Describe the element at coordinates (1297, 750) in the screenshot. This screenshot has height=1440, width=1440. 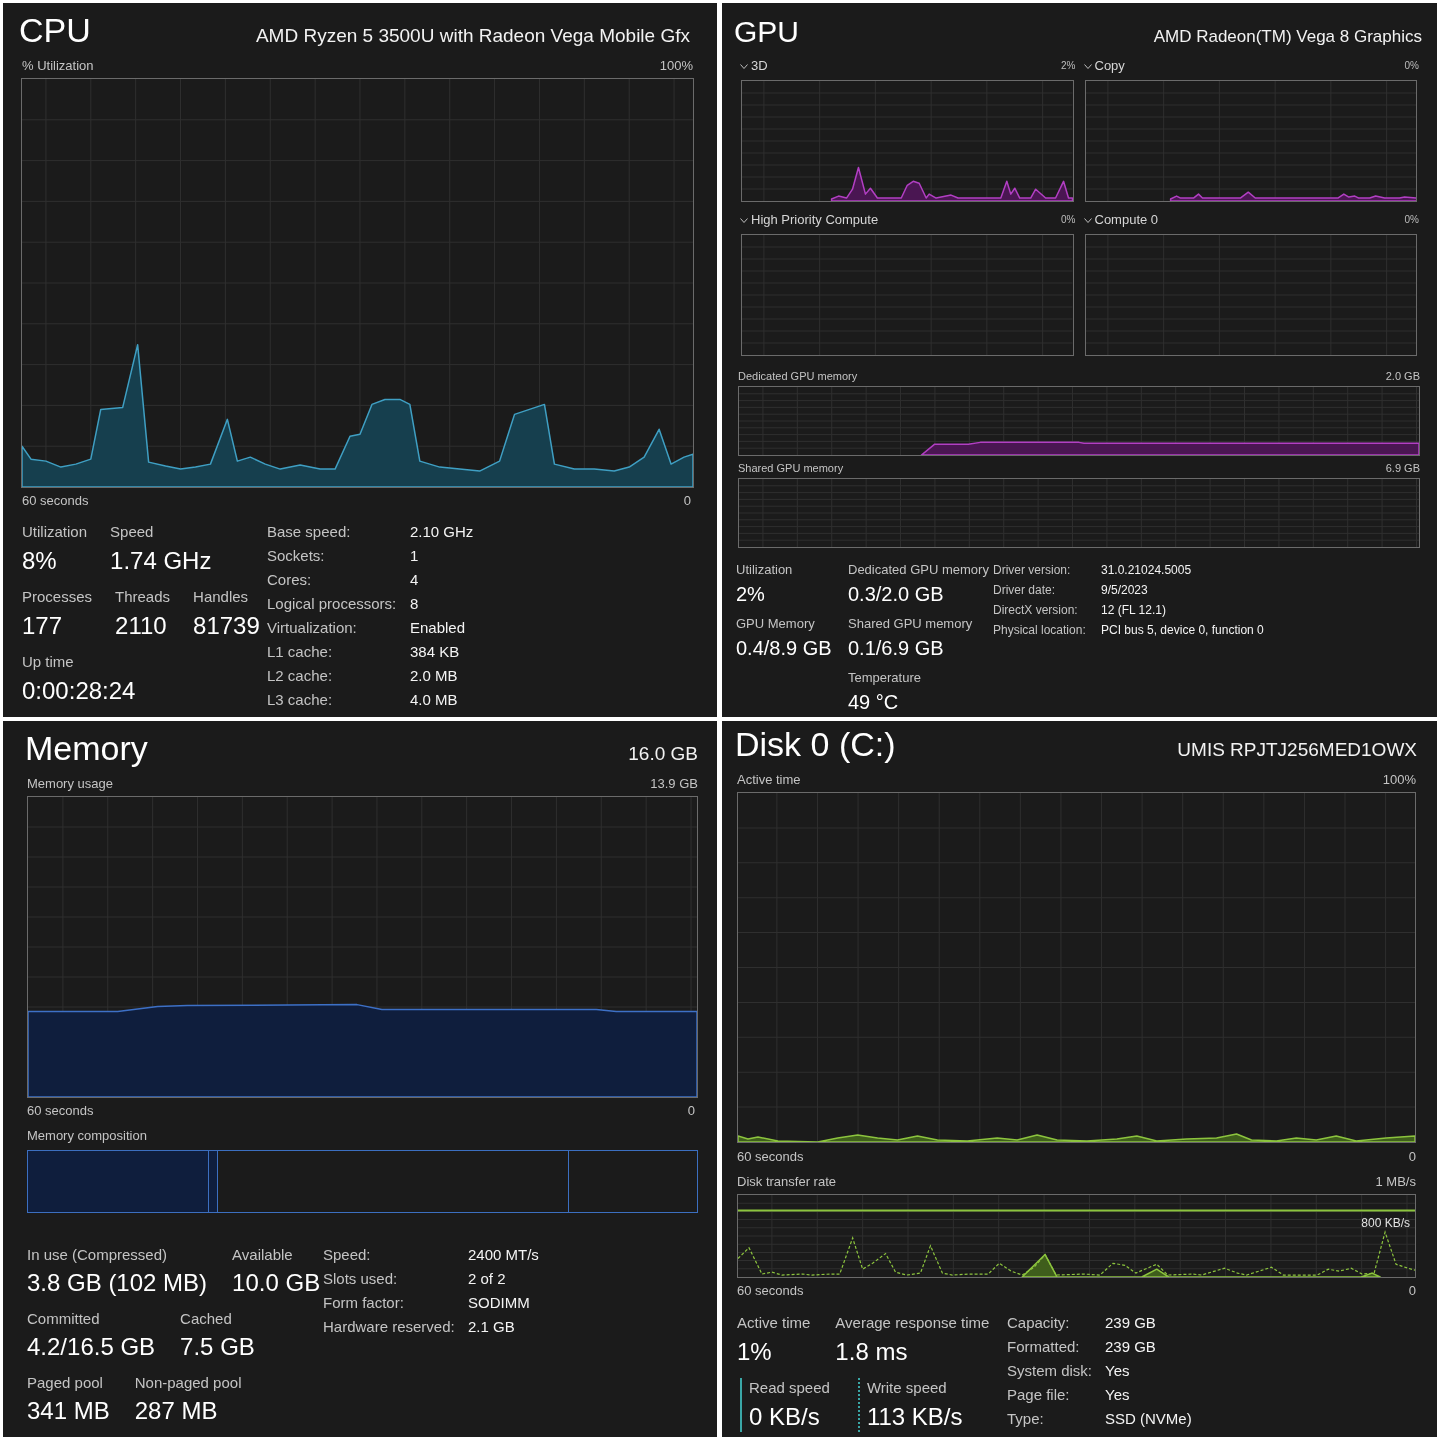
I see `device-name: UMIS RPJTJ256MED1OWX` at that location.